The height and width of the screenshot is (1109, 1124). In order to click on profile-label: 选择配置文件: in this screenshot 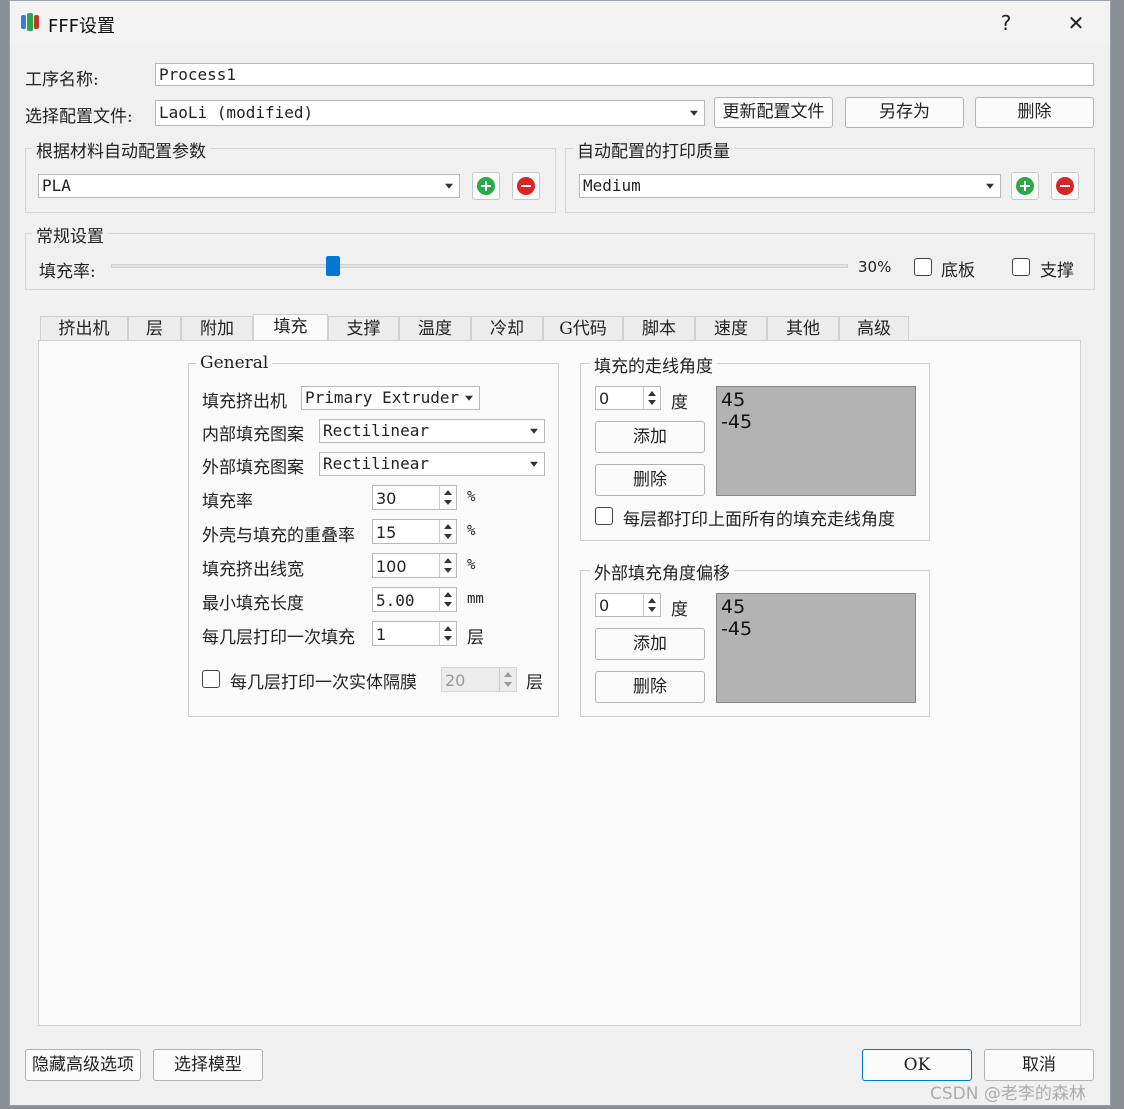, I will do `click(79, 117)`.